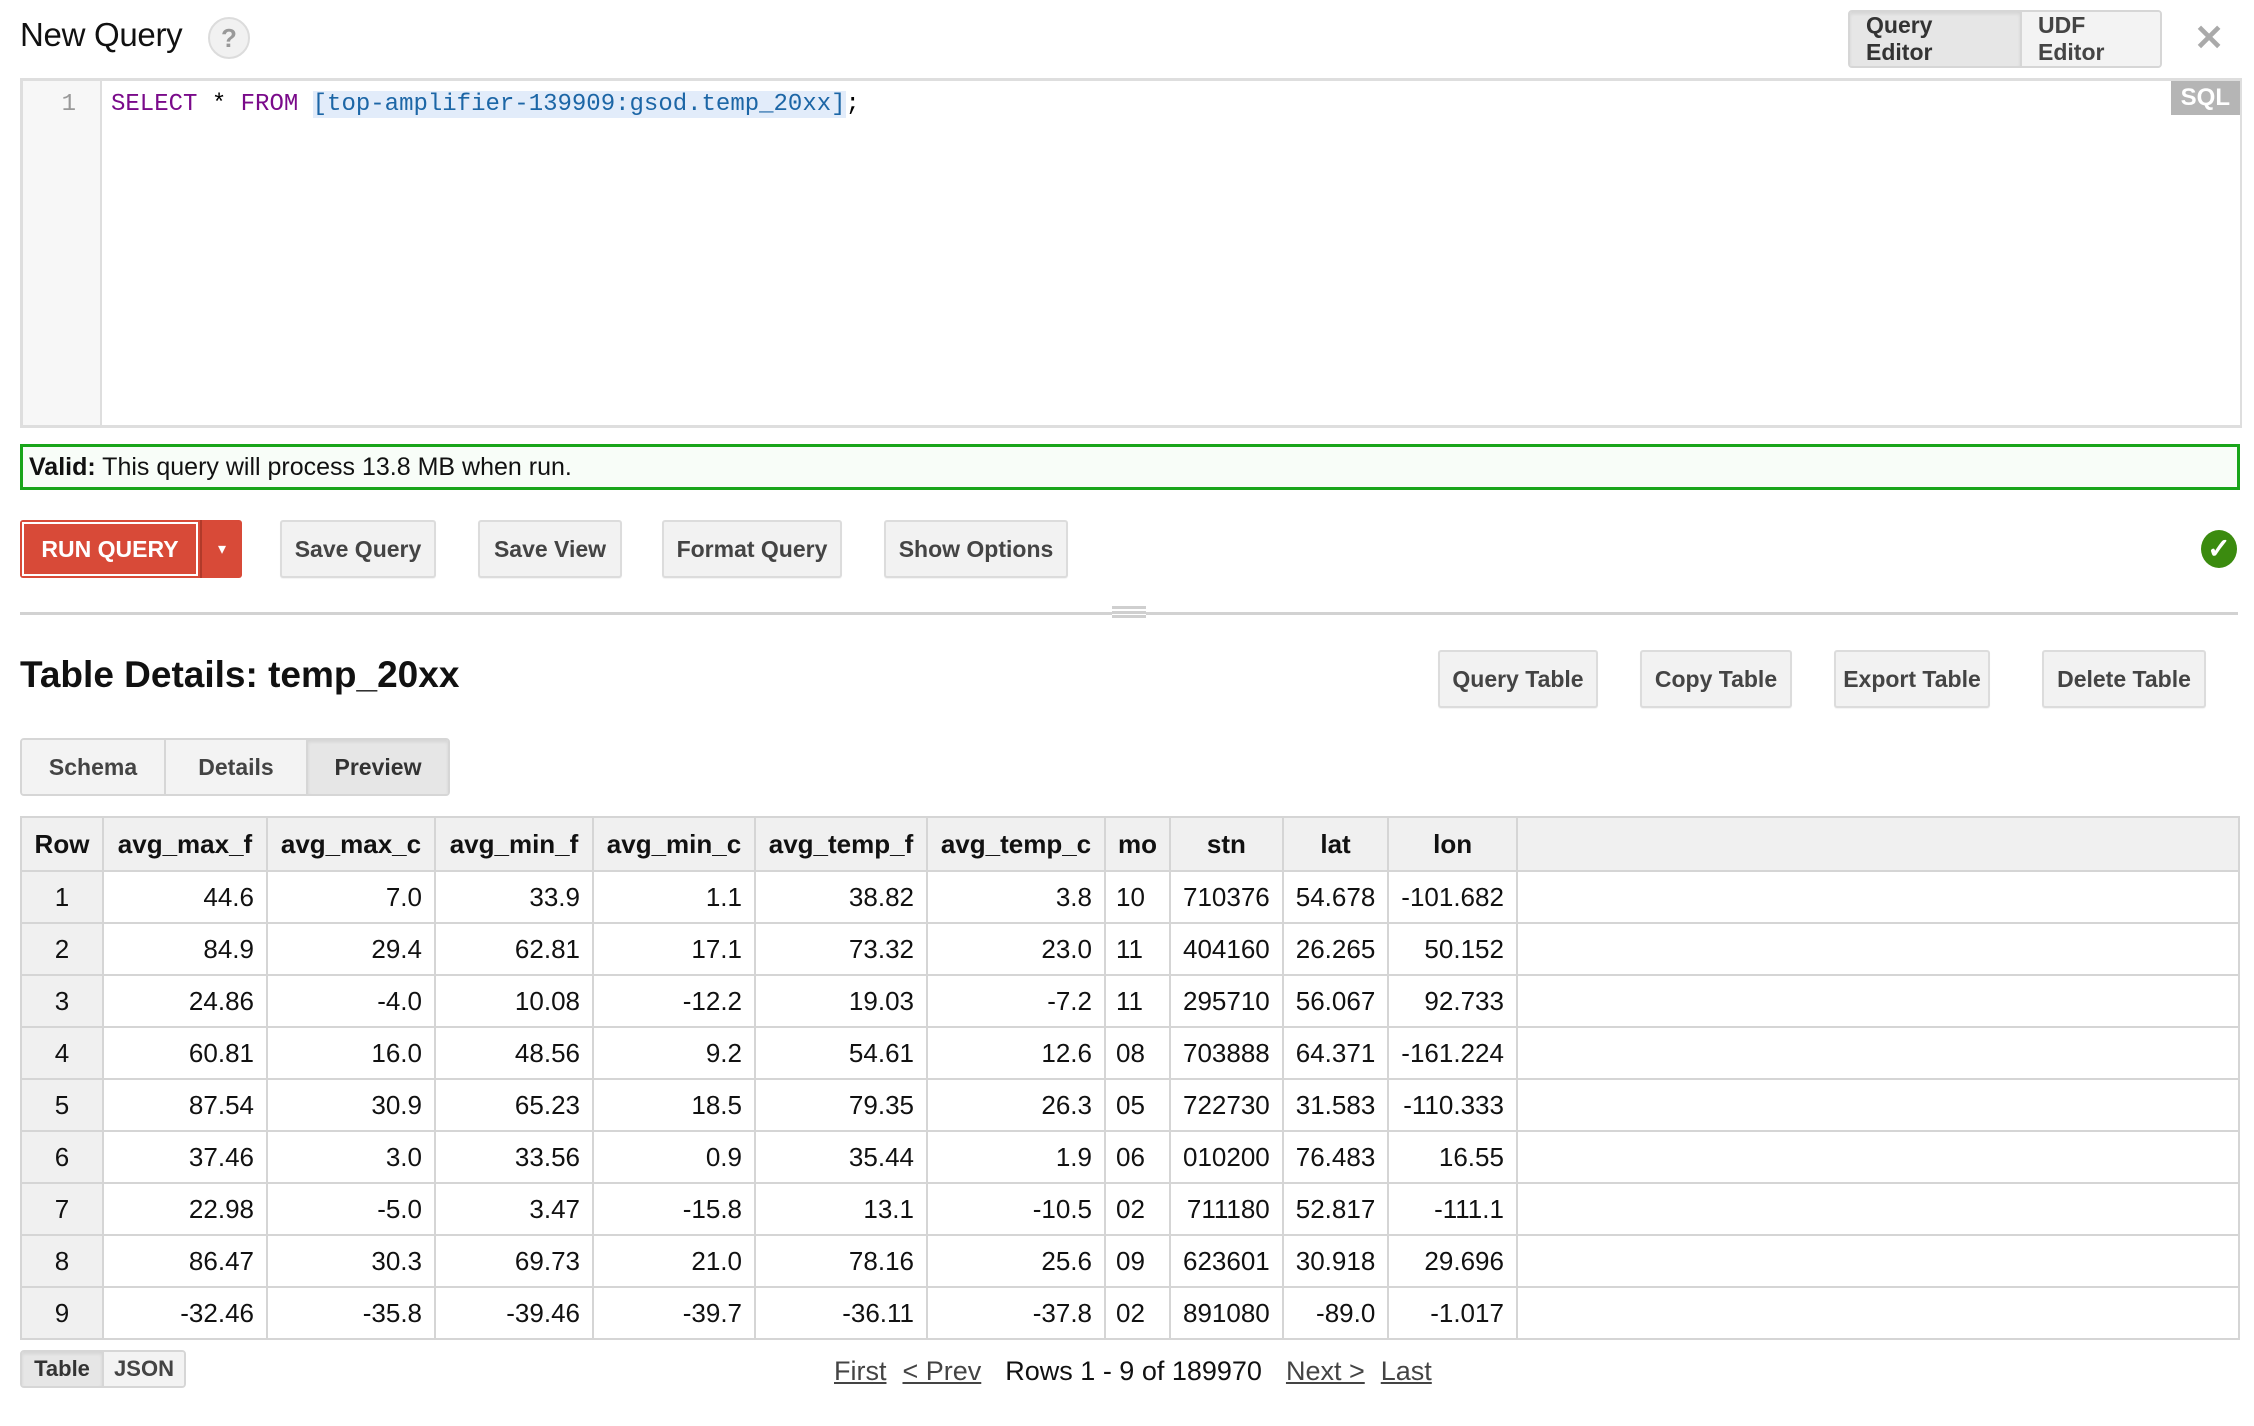 This screenshot has width=2254, height=1426. What do you see at coordinates (2209, 38) in the screenshot?
I see `close-icon: ✕` at bounding box center [2209, 38].